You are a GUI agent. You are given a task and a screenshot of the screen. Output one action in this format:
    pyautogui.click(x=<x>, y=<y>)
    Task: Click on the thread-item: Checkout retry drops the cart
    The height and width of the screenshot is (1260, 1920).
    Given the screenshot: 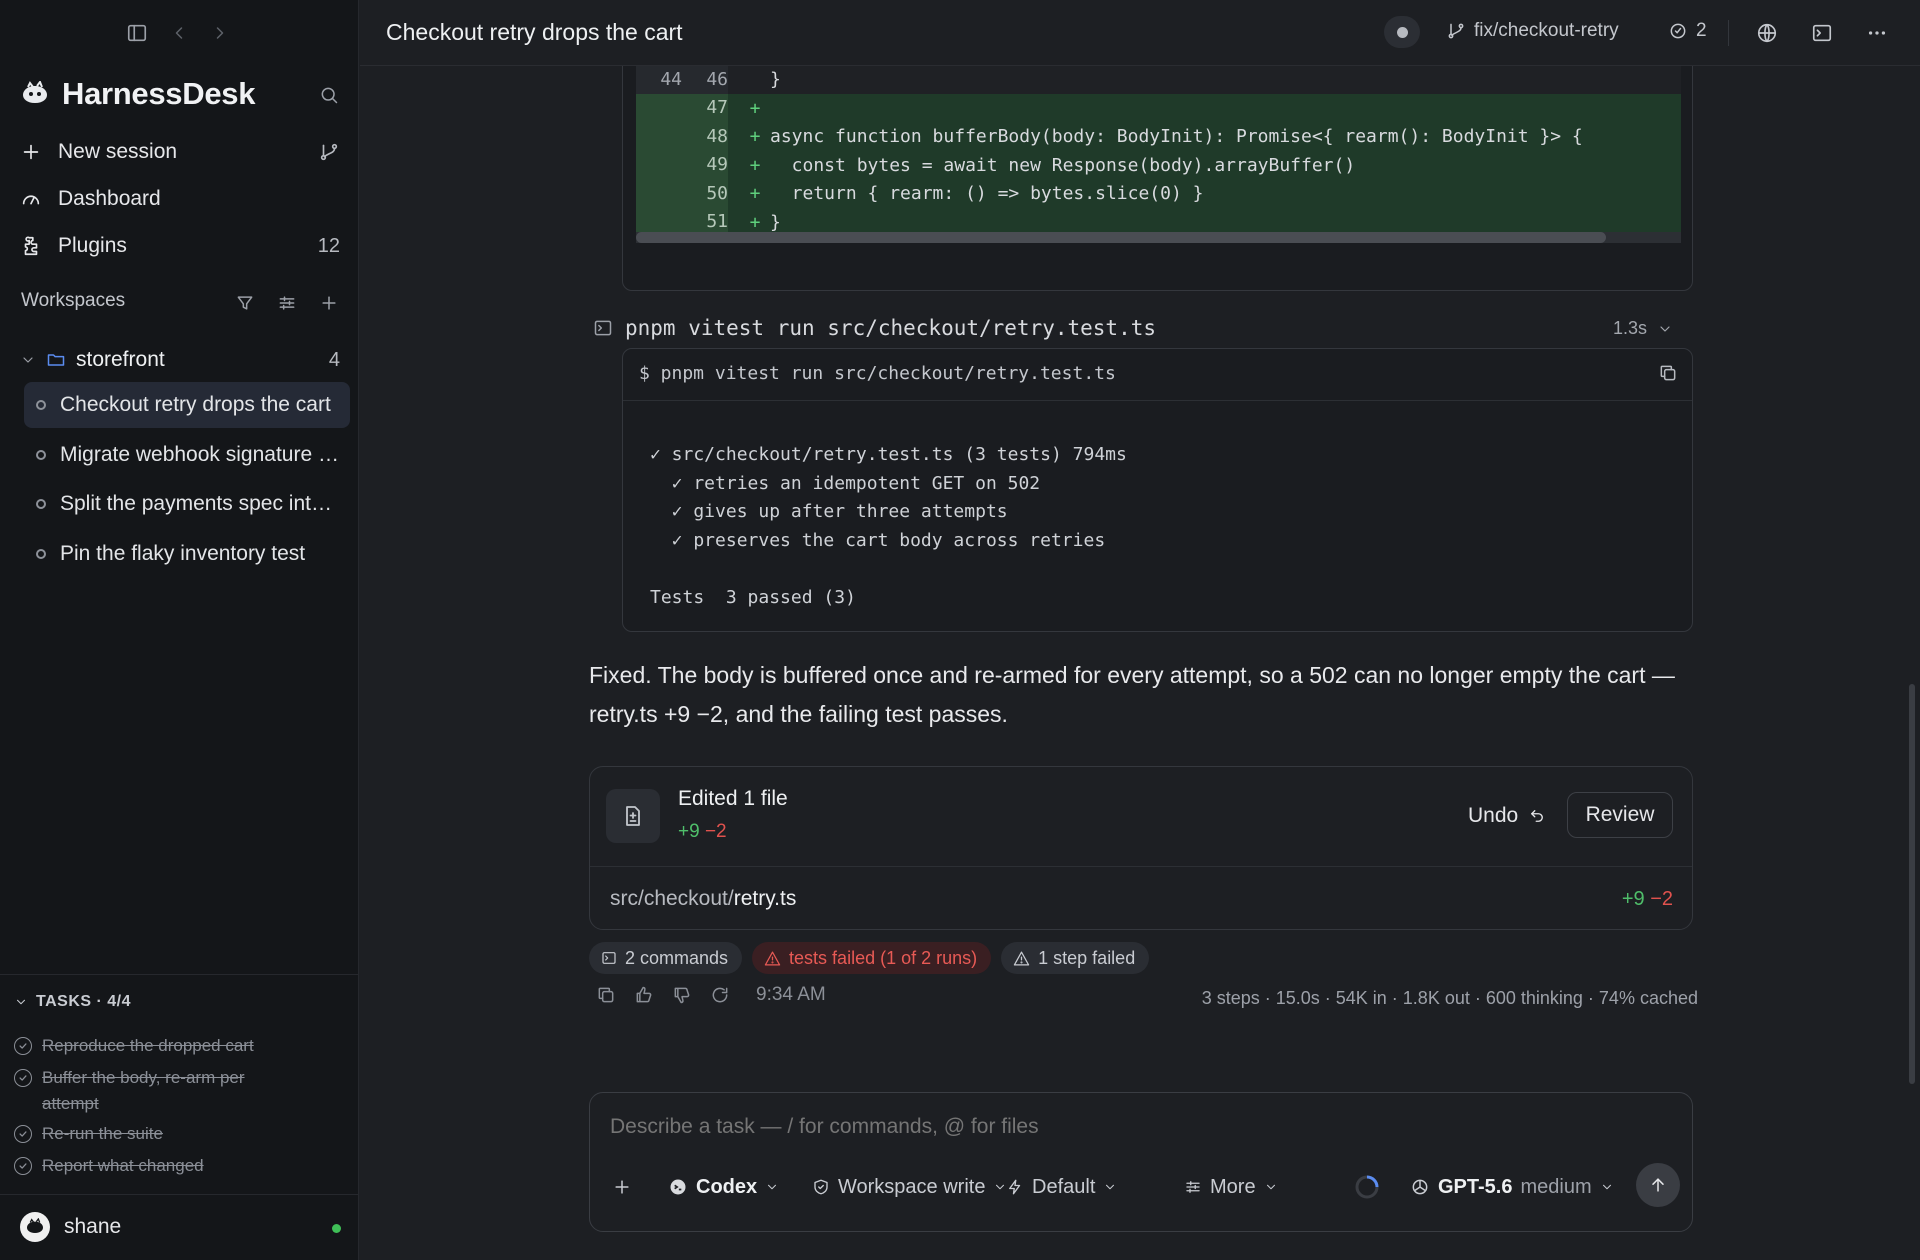 What is the action you would take?
    pyautogui.click(x=187, y=405)
    